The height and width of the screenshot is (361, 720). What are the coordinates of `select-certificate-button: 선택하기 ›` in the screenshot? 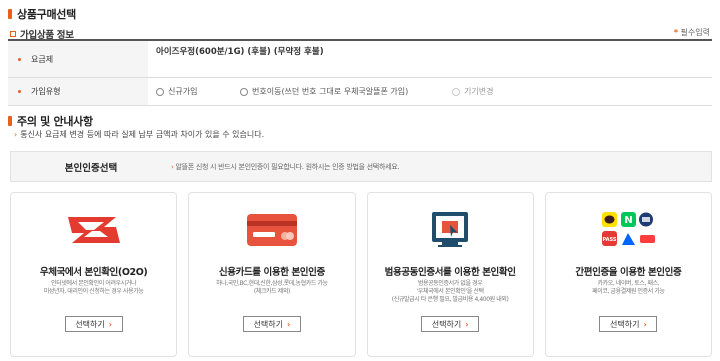 It's located at (450, 324).